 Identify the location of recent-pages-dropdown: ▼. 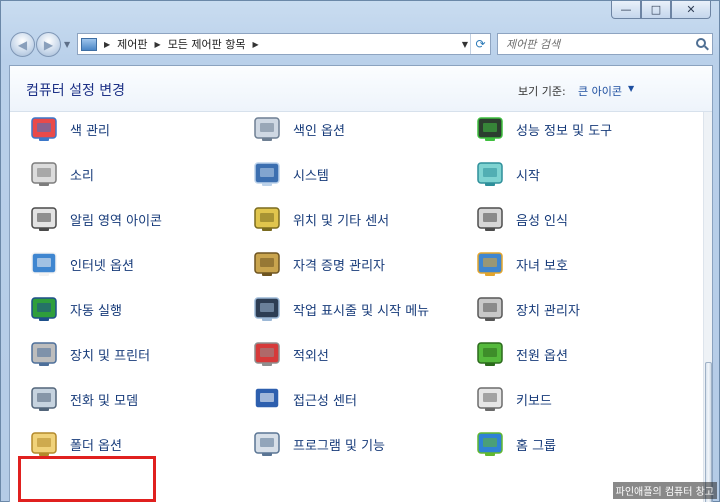
(69, 44).